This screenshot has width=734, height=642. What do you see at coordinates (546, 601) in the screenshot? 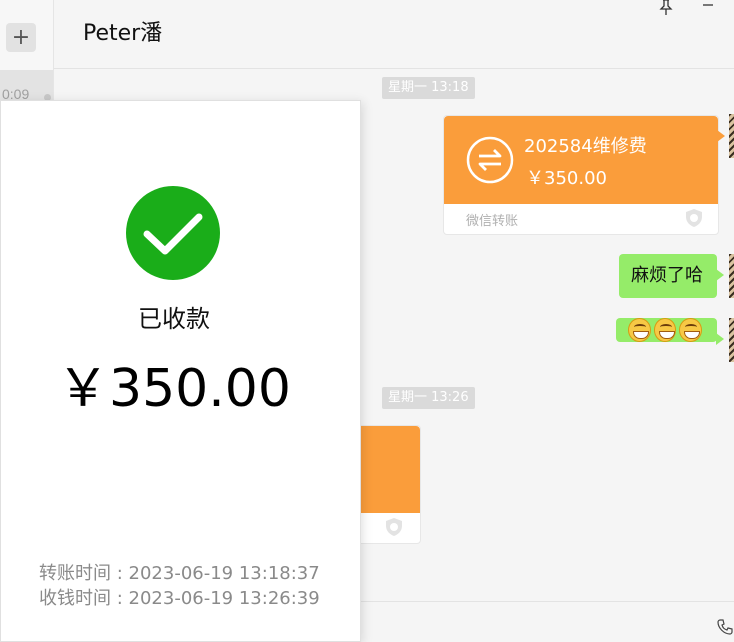
I see `input-divider` at bounding box center [546, 601].